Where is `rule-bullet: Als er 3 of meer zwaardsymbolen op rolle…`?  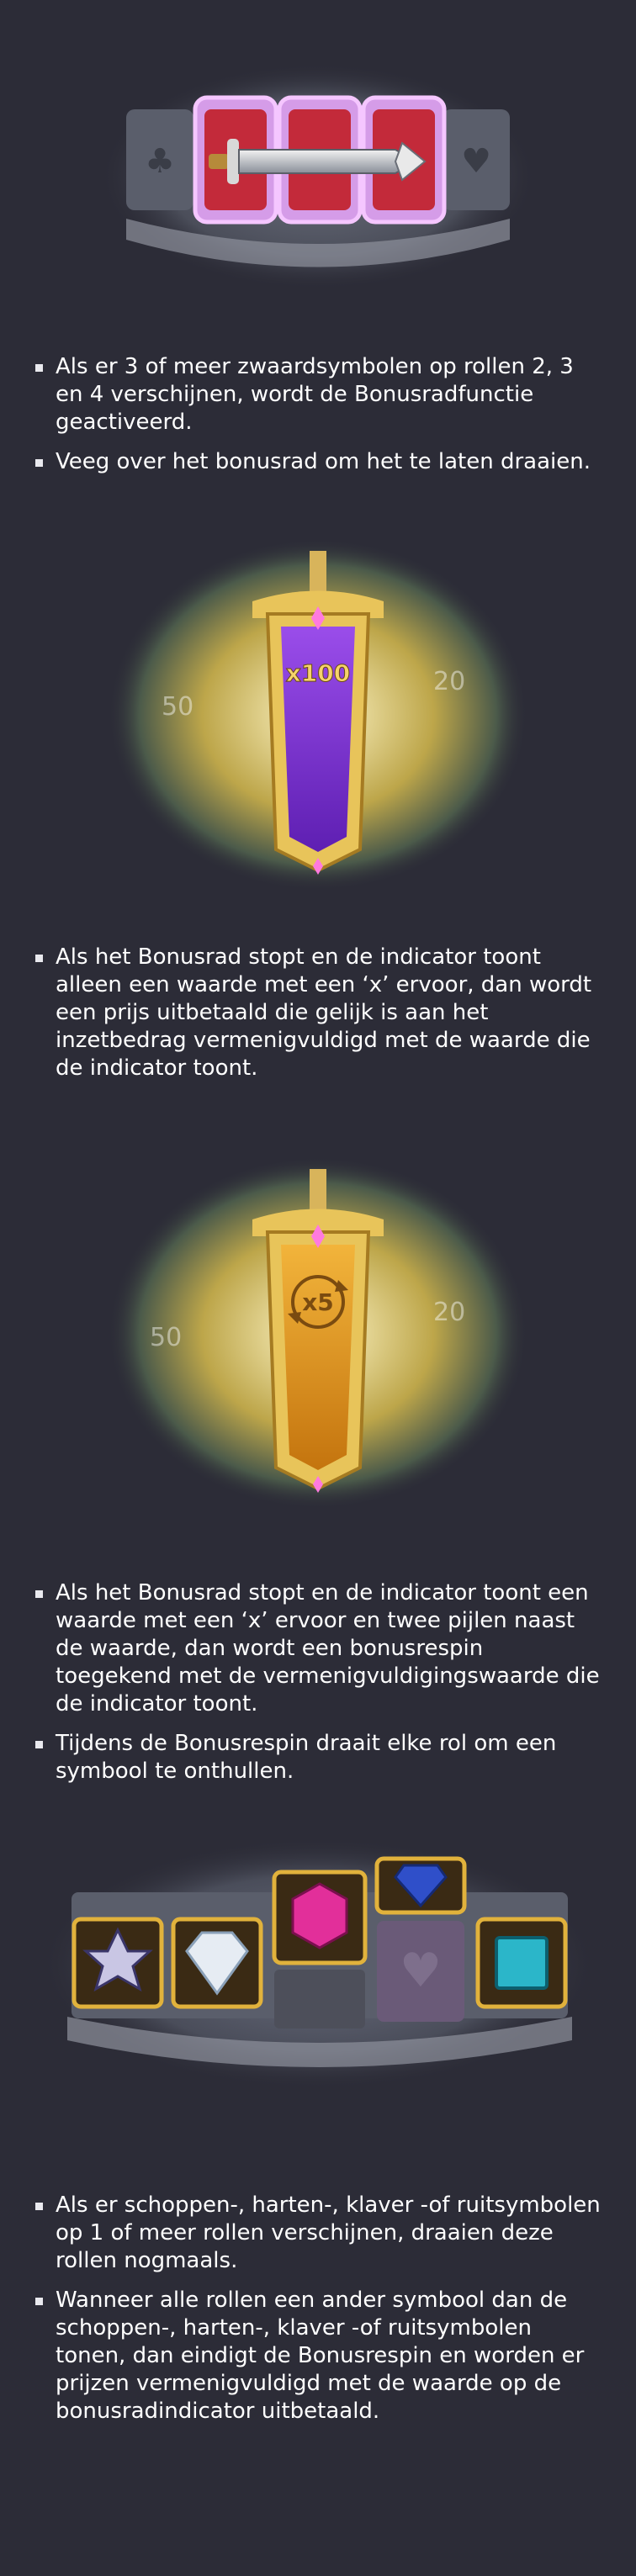 rule-bullet: Als er 3 of meer zwaardsymbolen op rolle… is located at coordinates (320, 394).